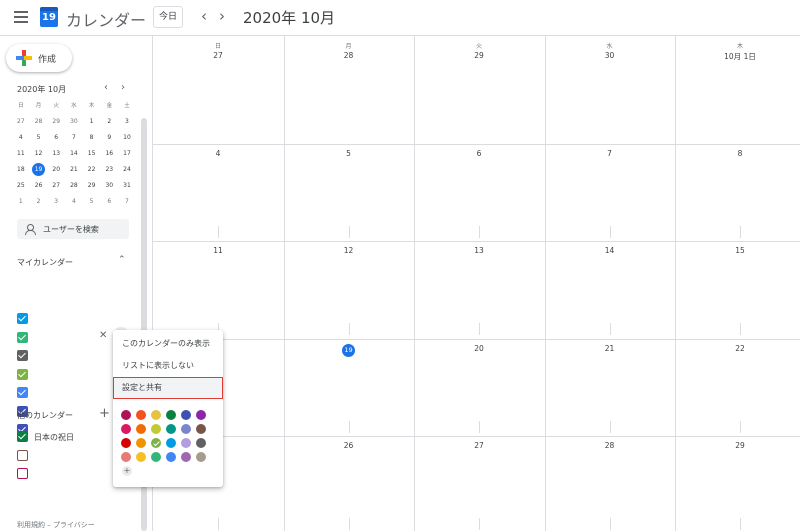 This screenshot has height=531, width=800. Describe the element at coordinates (127, 186) in the screenshot. I see `mini-day: 31` at that location.